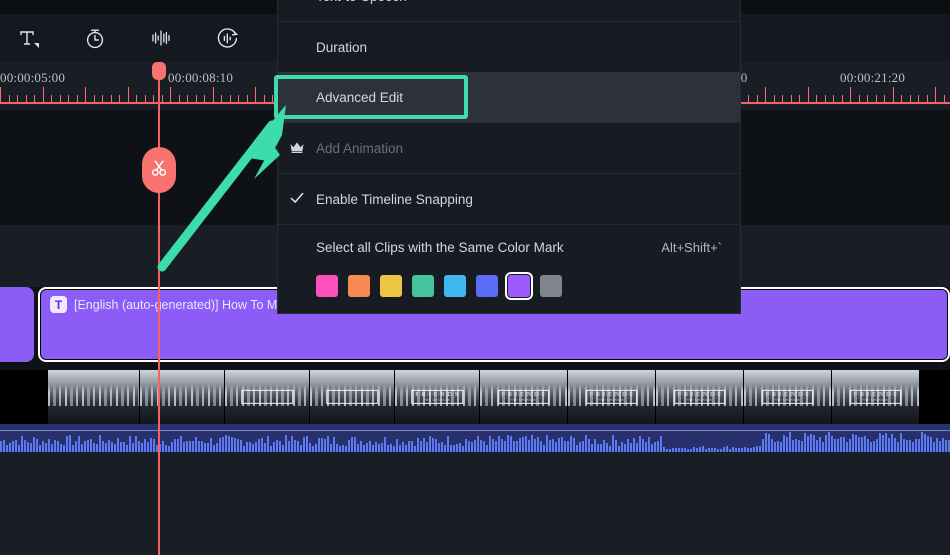 The height and width of the screenshot is (555, 950). Describe the element at coordinates (509, 47) in the screenshot. I see `menu-item-duration: Duration` at that location.